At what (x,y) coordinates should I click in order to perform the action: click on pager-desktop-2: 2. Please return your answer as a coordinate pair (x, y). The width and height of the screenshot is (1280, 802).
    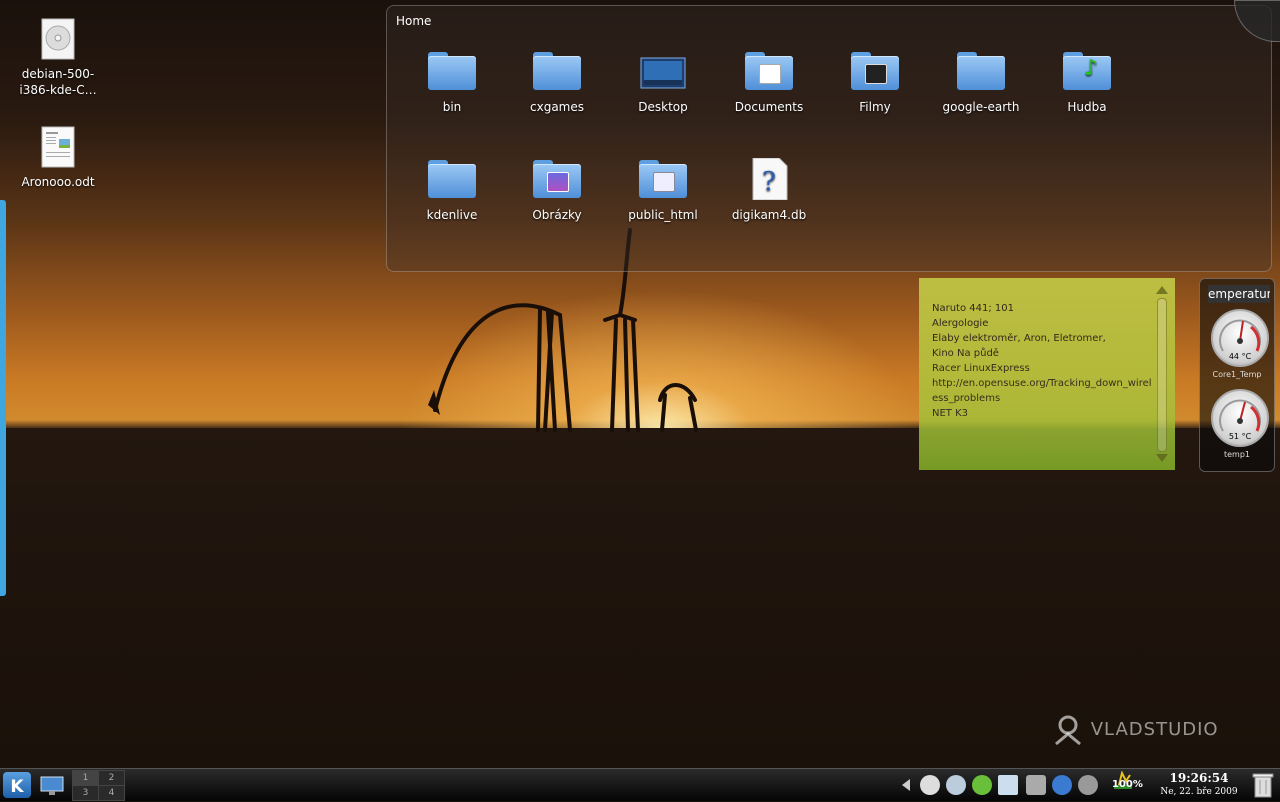
    Looking at the image, I should click on (111, 778).